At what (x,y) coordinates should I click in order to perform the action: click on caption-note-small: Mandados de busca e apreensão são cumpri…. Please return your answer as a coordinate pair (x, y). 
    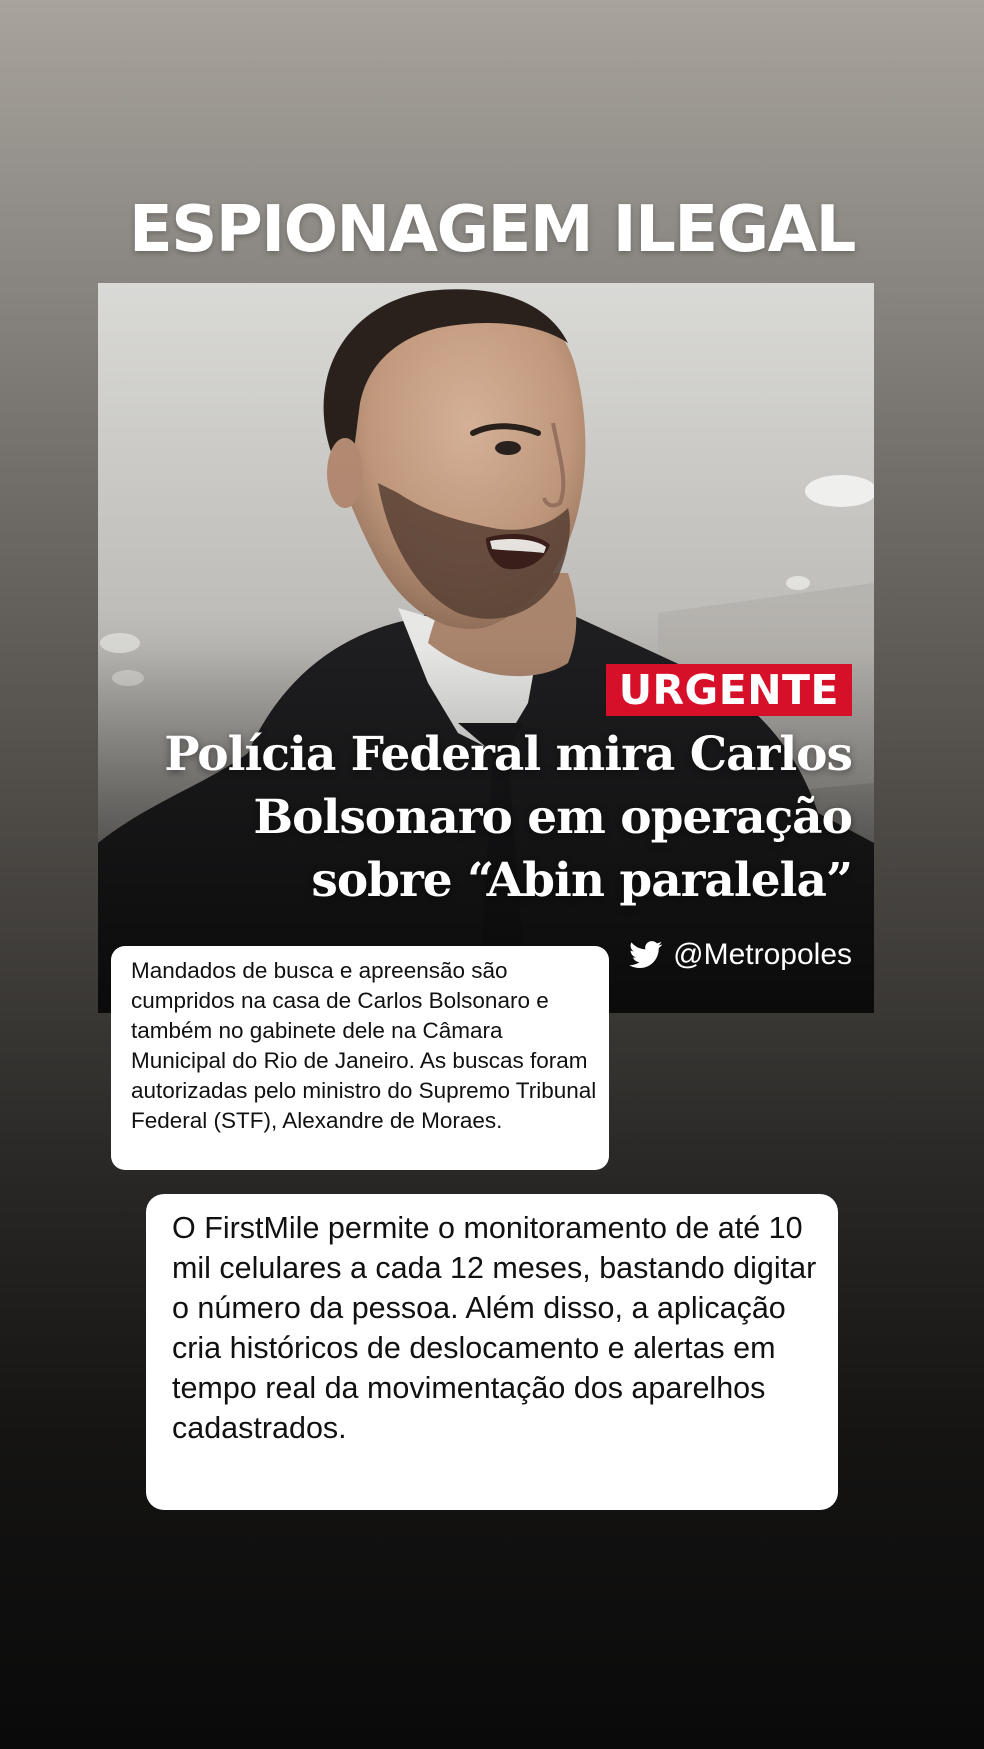
    Looking at the image, I should click on (360, 1058).